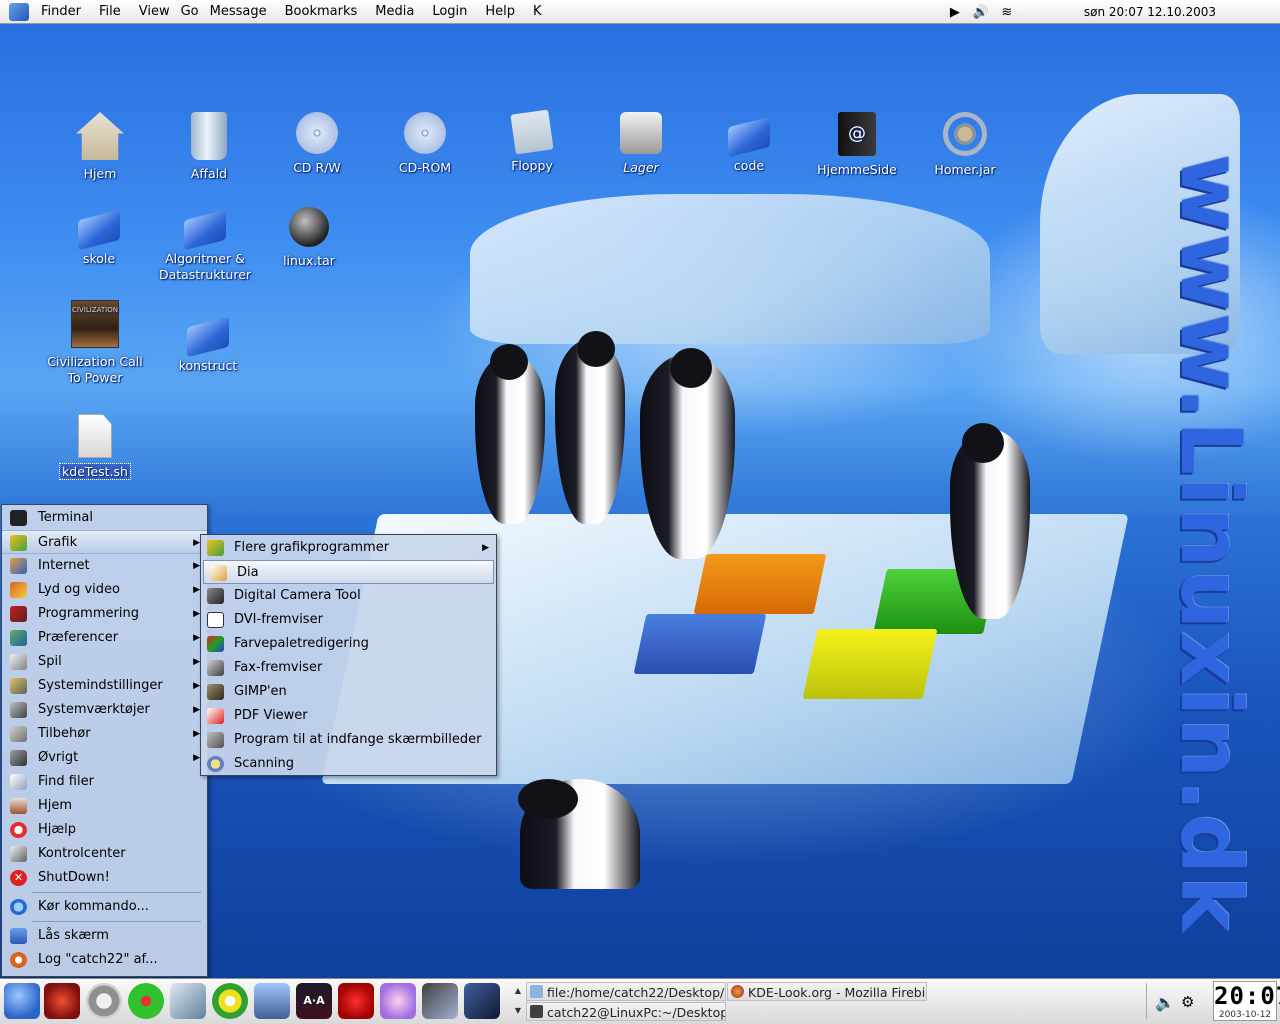 This screenshot has width=1280, height=1024. Describe the element at coordinates (215, 644) in the screenshot. I see `color-palette-icon` at that location.